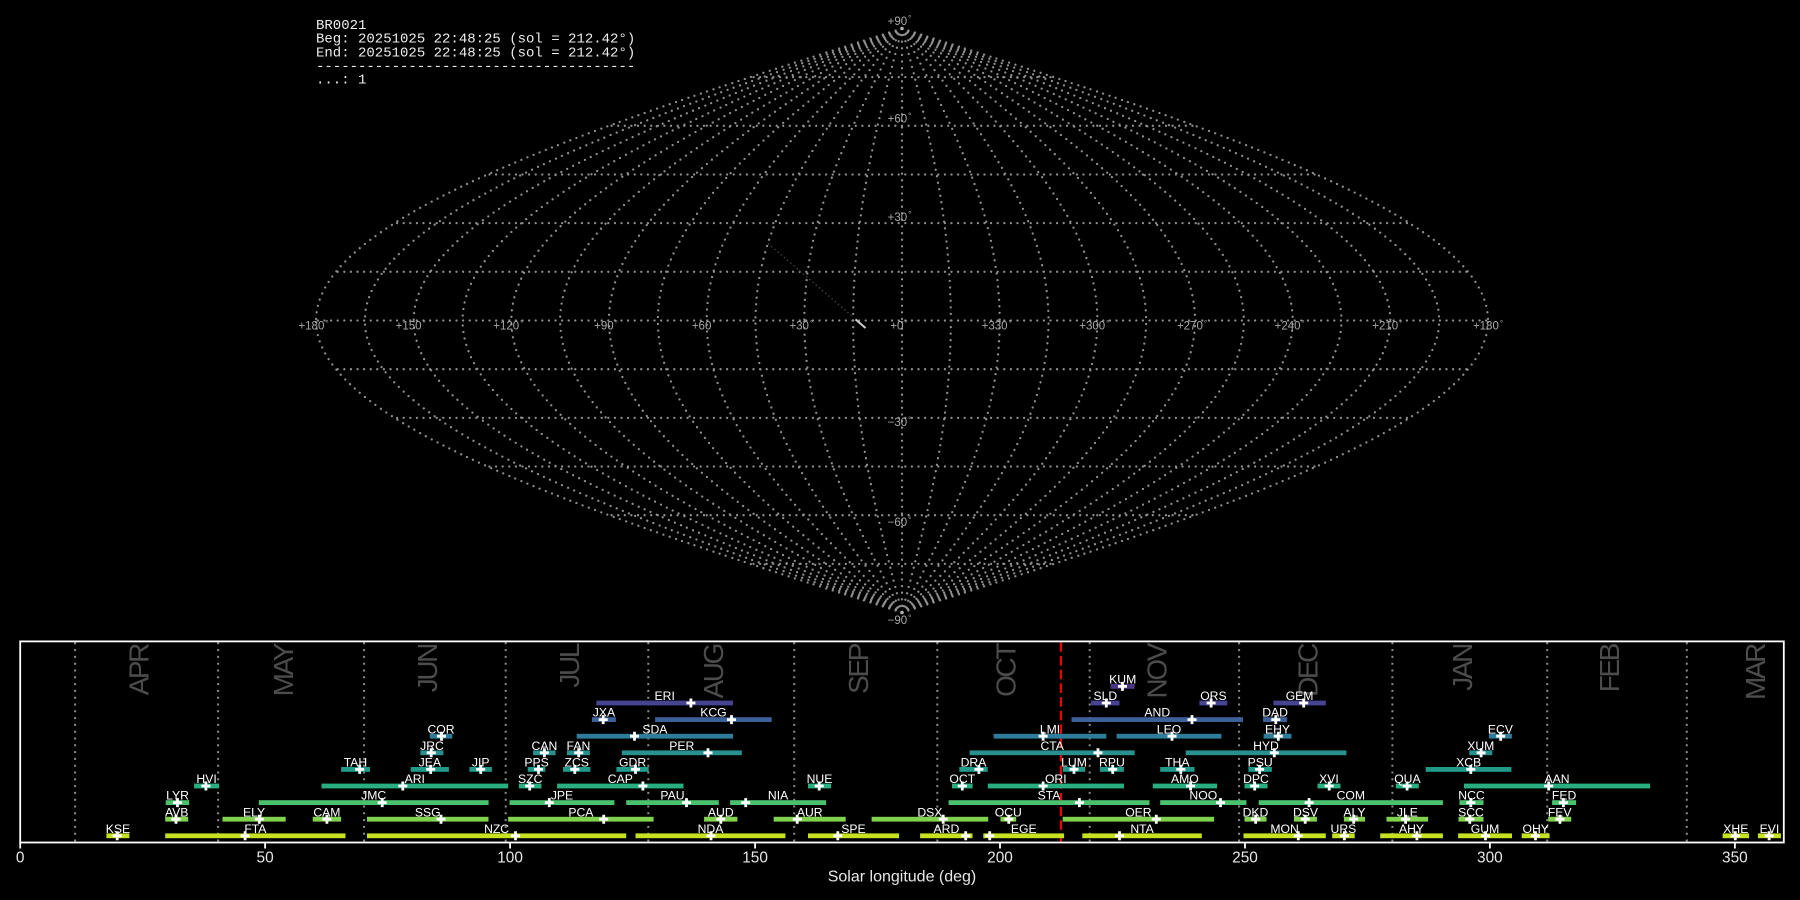 This screenshot has width=1800, height=900. I want to click on svg-text: PCA, so click(581, 812).